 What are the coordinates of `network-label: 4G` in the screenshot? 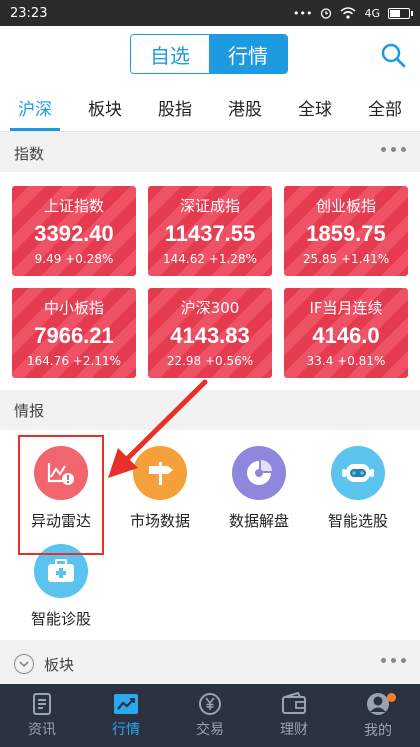 It's located at (372, 13).